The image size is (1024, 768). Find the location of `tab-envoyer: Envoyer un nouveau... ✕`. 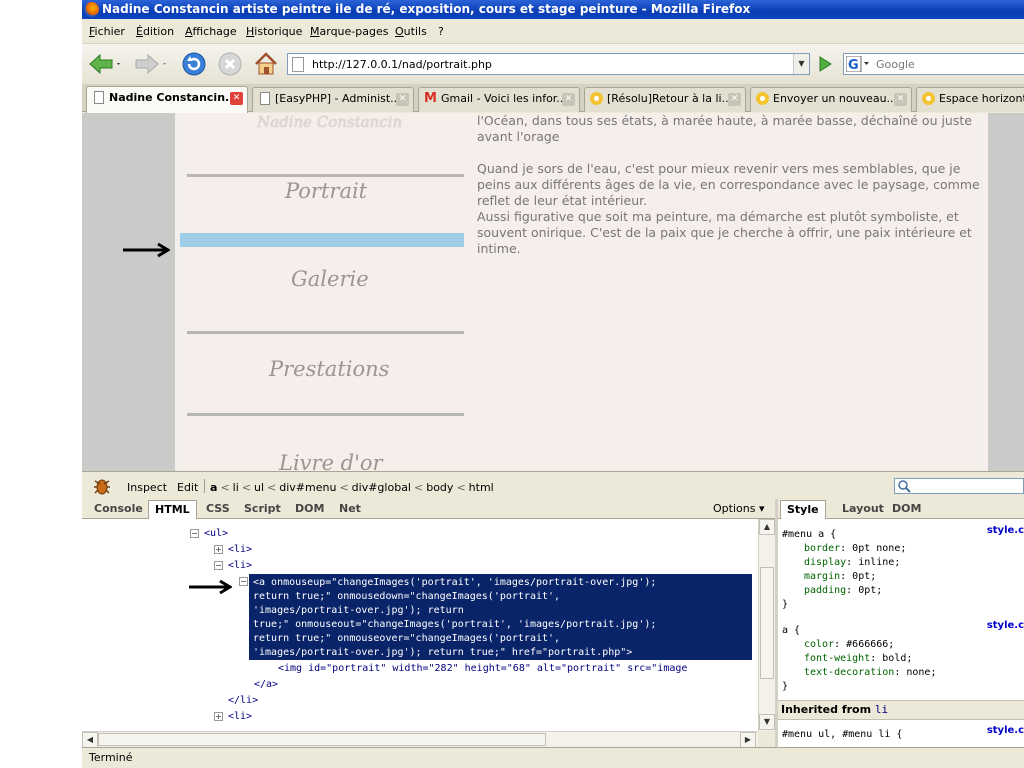

tab-envoyer: Envoyer un nouveau... ✕ is located at coordinates (831, 99).